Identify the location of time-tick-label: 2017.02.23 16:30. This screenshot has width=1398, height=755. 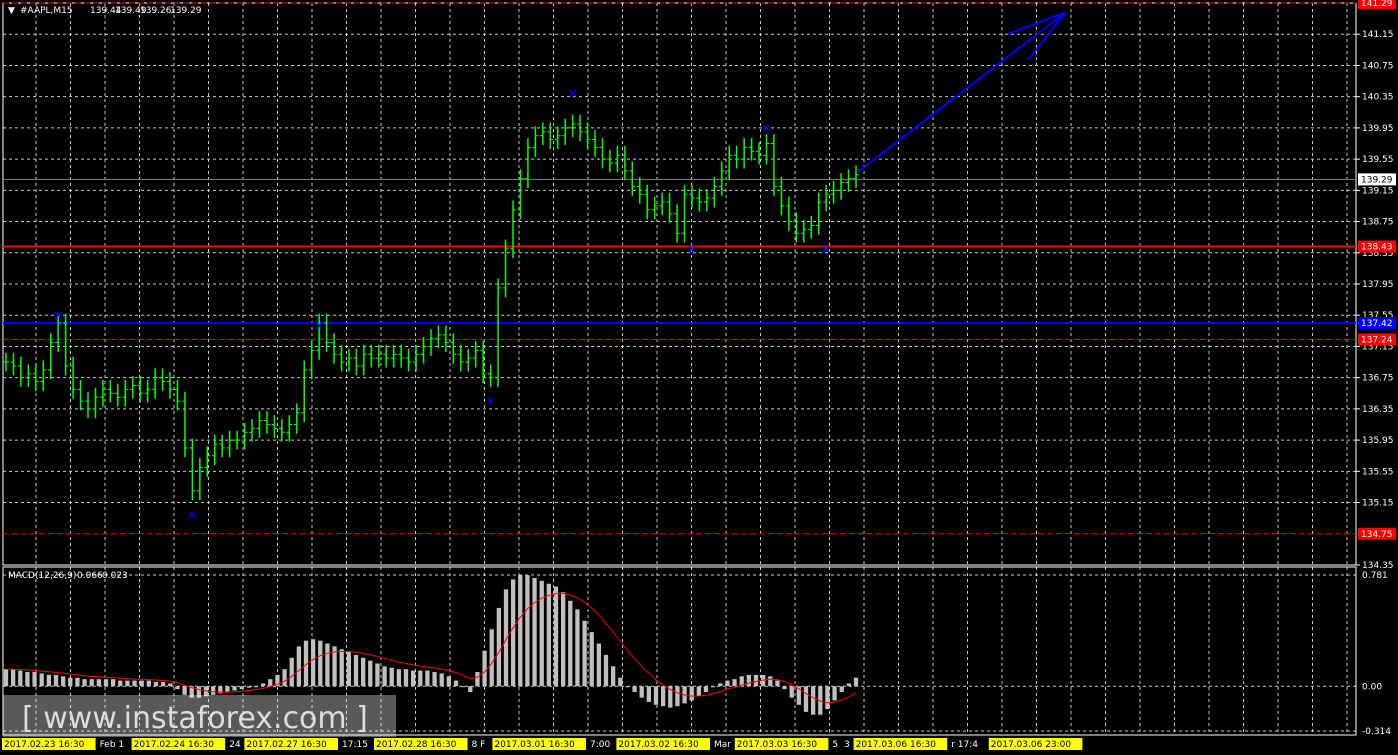
(44, 745).